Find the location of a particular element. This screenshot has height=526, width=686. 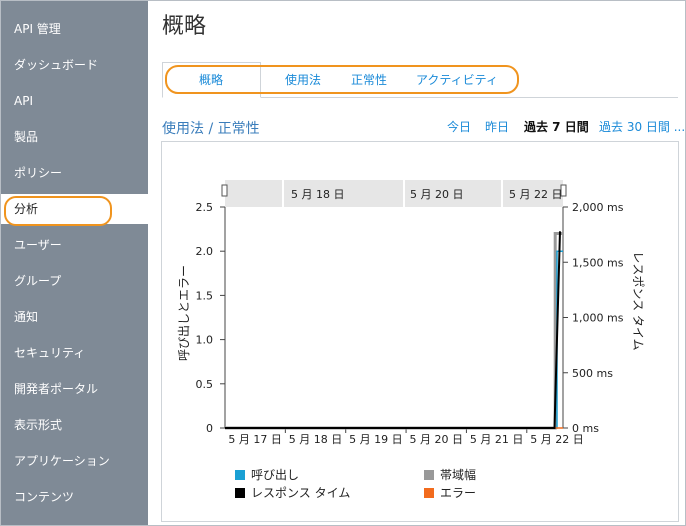

range-yesterday: 昨日 is located at coordinates (497, 126).